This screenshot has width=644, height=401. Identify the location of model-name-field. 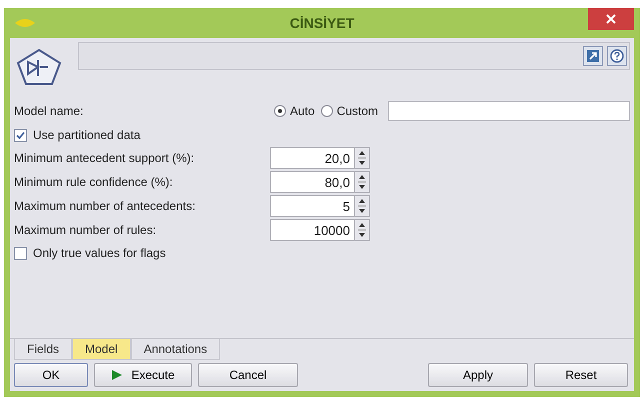
(509, 111).